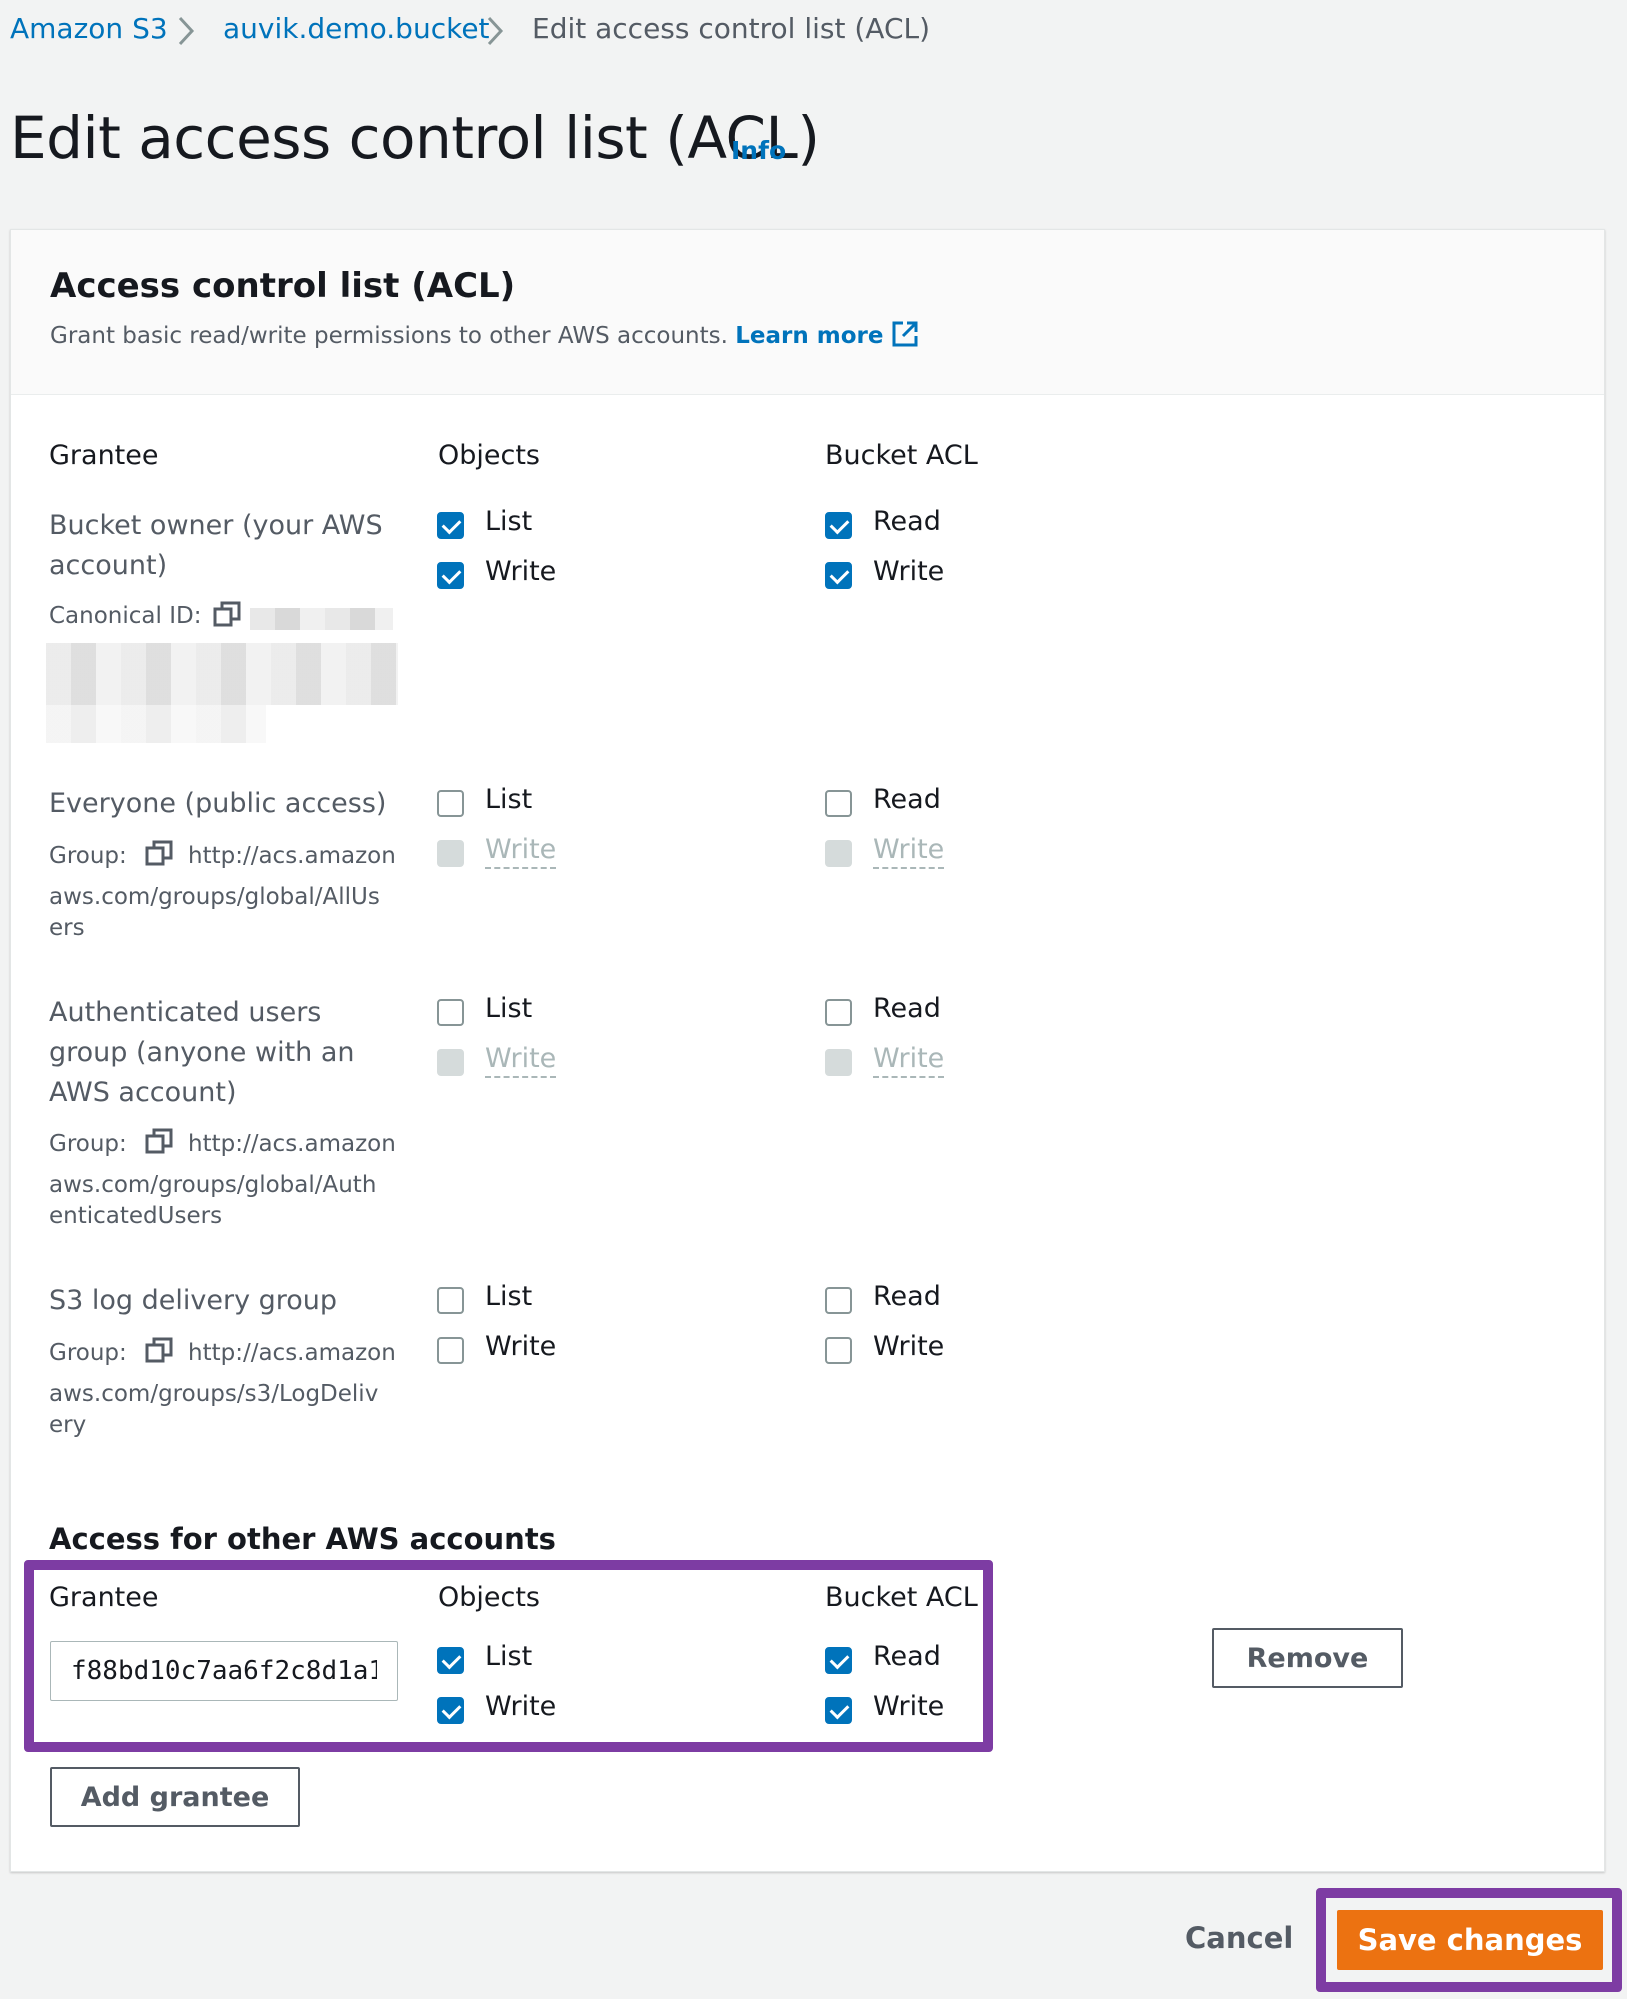 This screenshot has width=1627, height=1999. What do you see at coordinates (521, 1706) in the screenshot?
I see `other-objects-write-label: Write` at bounding box center [521, 1706].